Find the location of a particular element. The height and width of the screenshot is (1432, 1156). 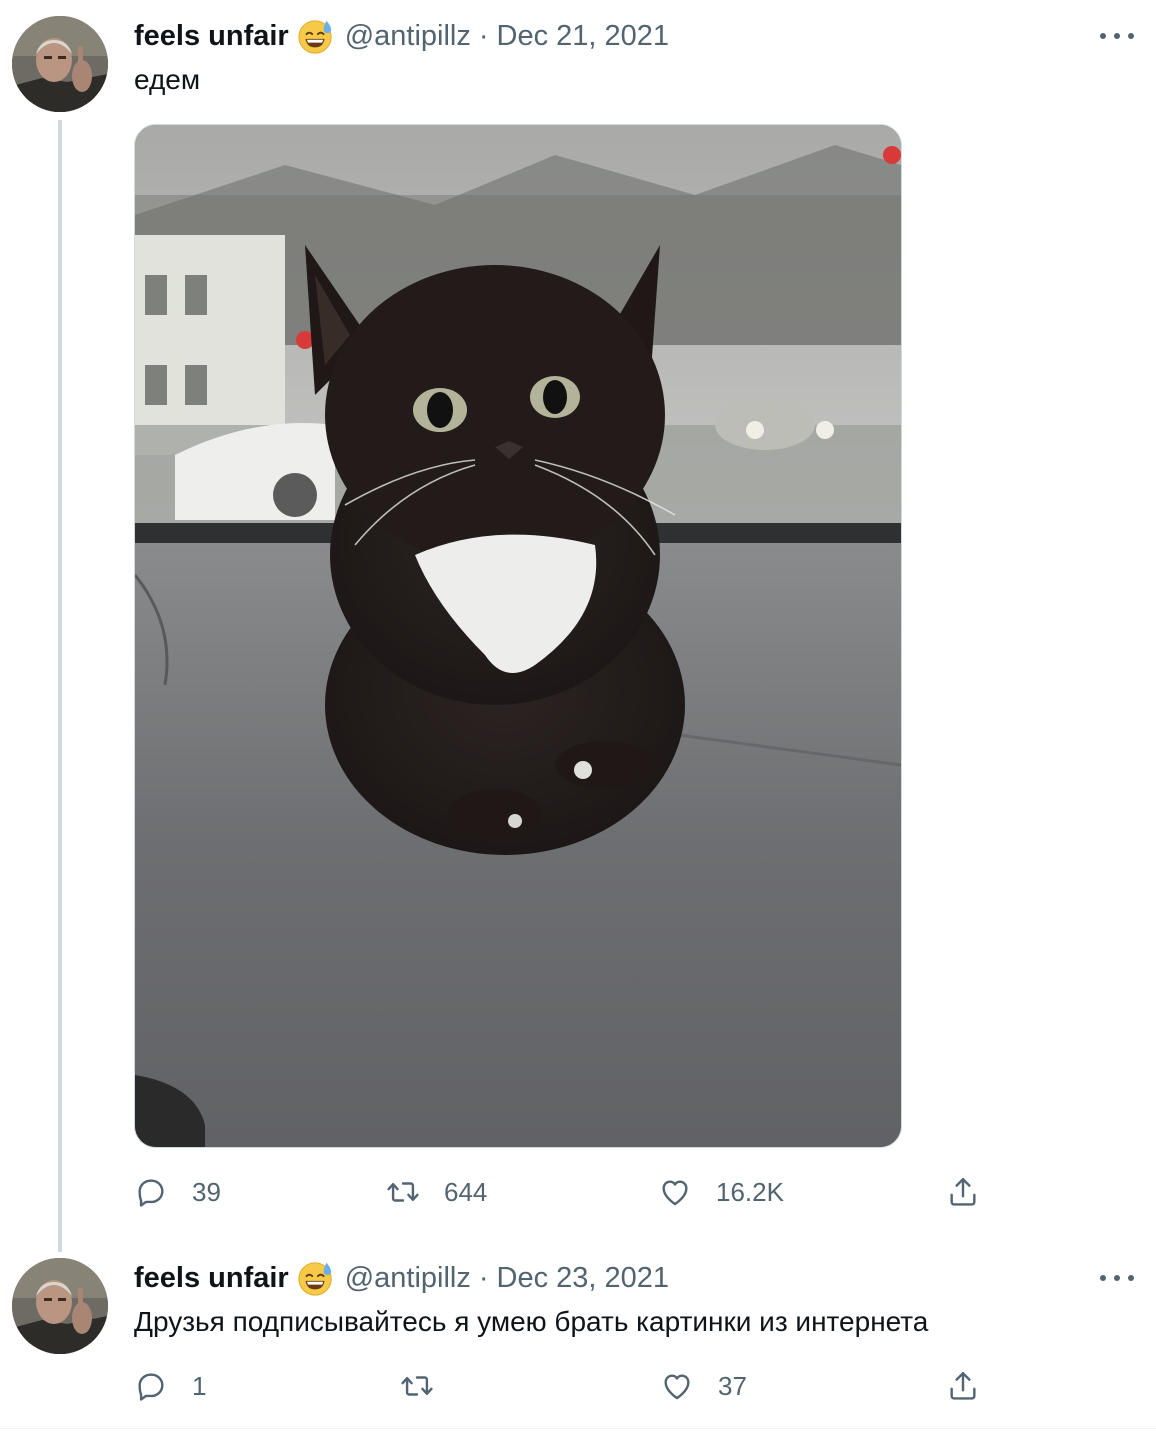

profile-photo-image is located at coordinates (60, 1306).